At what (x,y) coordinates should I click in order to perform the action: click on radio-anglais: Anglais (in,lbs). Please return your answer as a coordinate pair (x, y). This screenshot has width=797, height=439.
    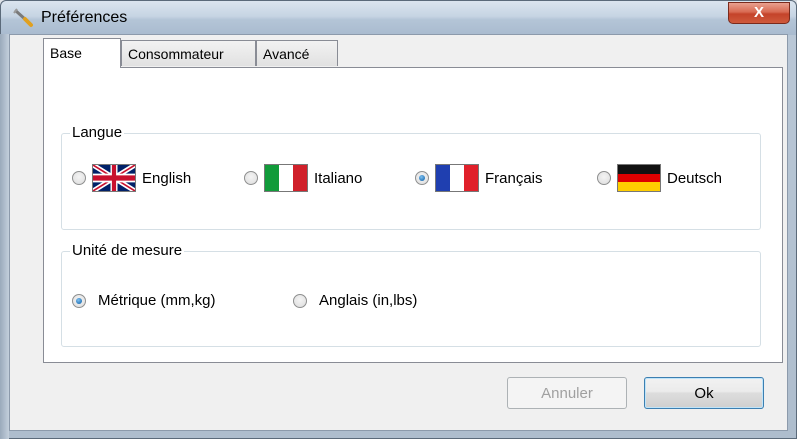
    Looking at the image, I should click on (355, 300).